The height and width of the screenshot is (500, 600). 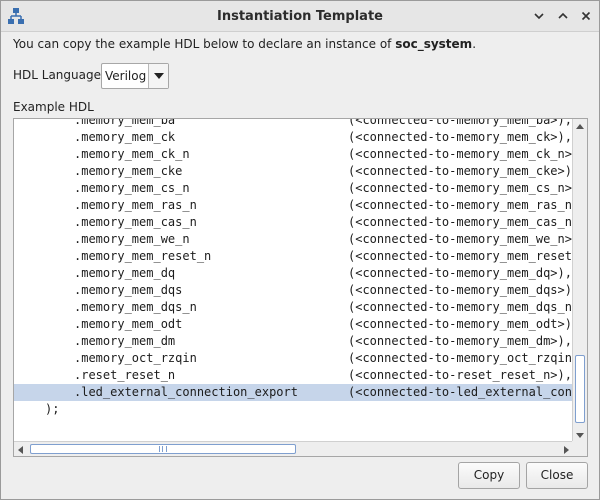 I want to click on port-name: .reset_reset_n, so click(x=125, y=375).